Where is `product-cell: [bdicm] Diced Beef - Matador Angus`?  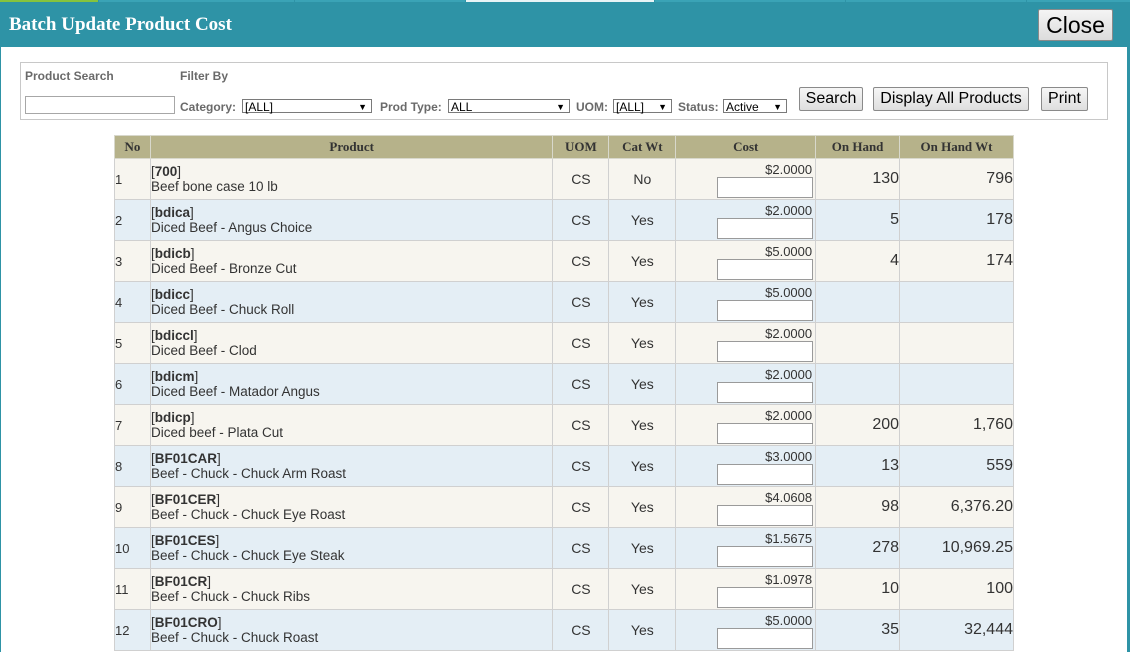
product-cell: [bdicm] Diced Beef - Matador Angus is located at coordinates (351, 384).